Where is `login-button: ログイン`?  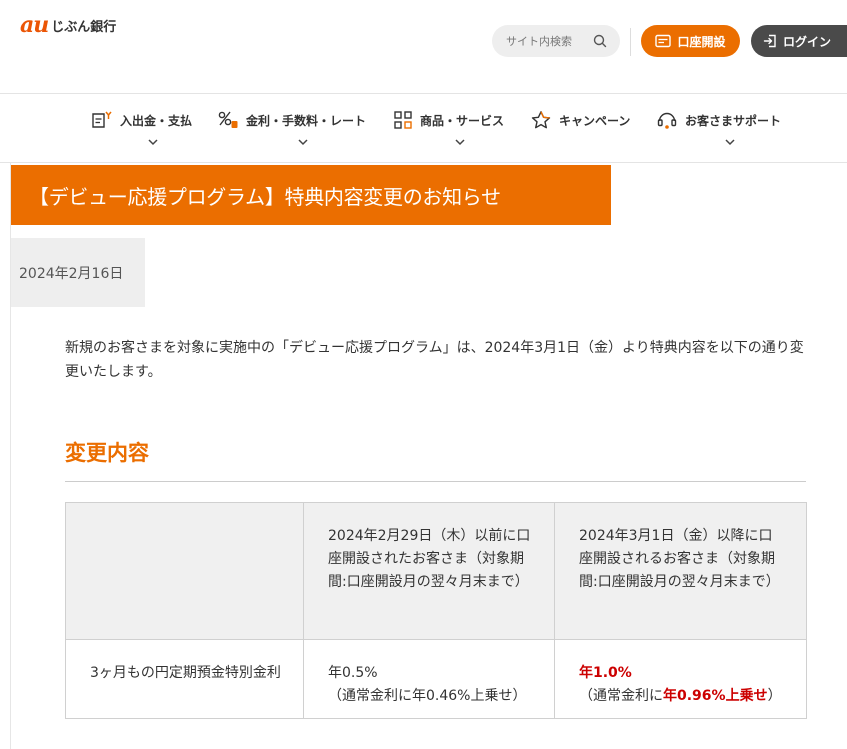
login-button: ログイン is located at coordinates (799, 41).